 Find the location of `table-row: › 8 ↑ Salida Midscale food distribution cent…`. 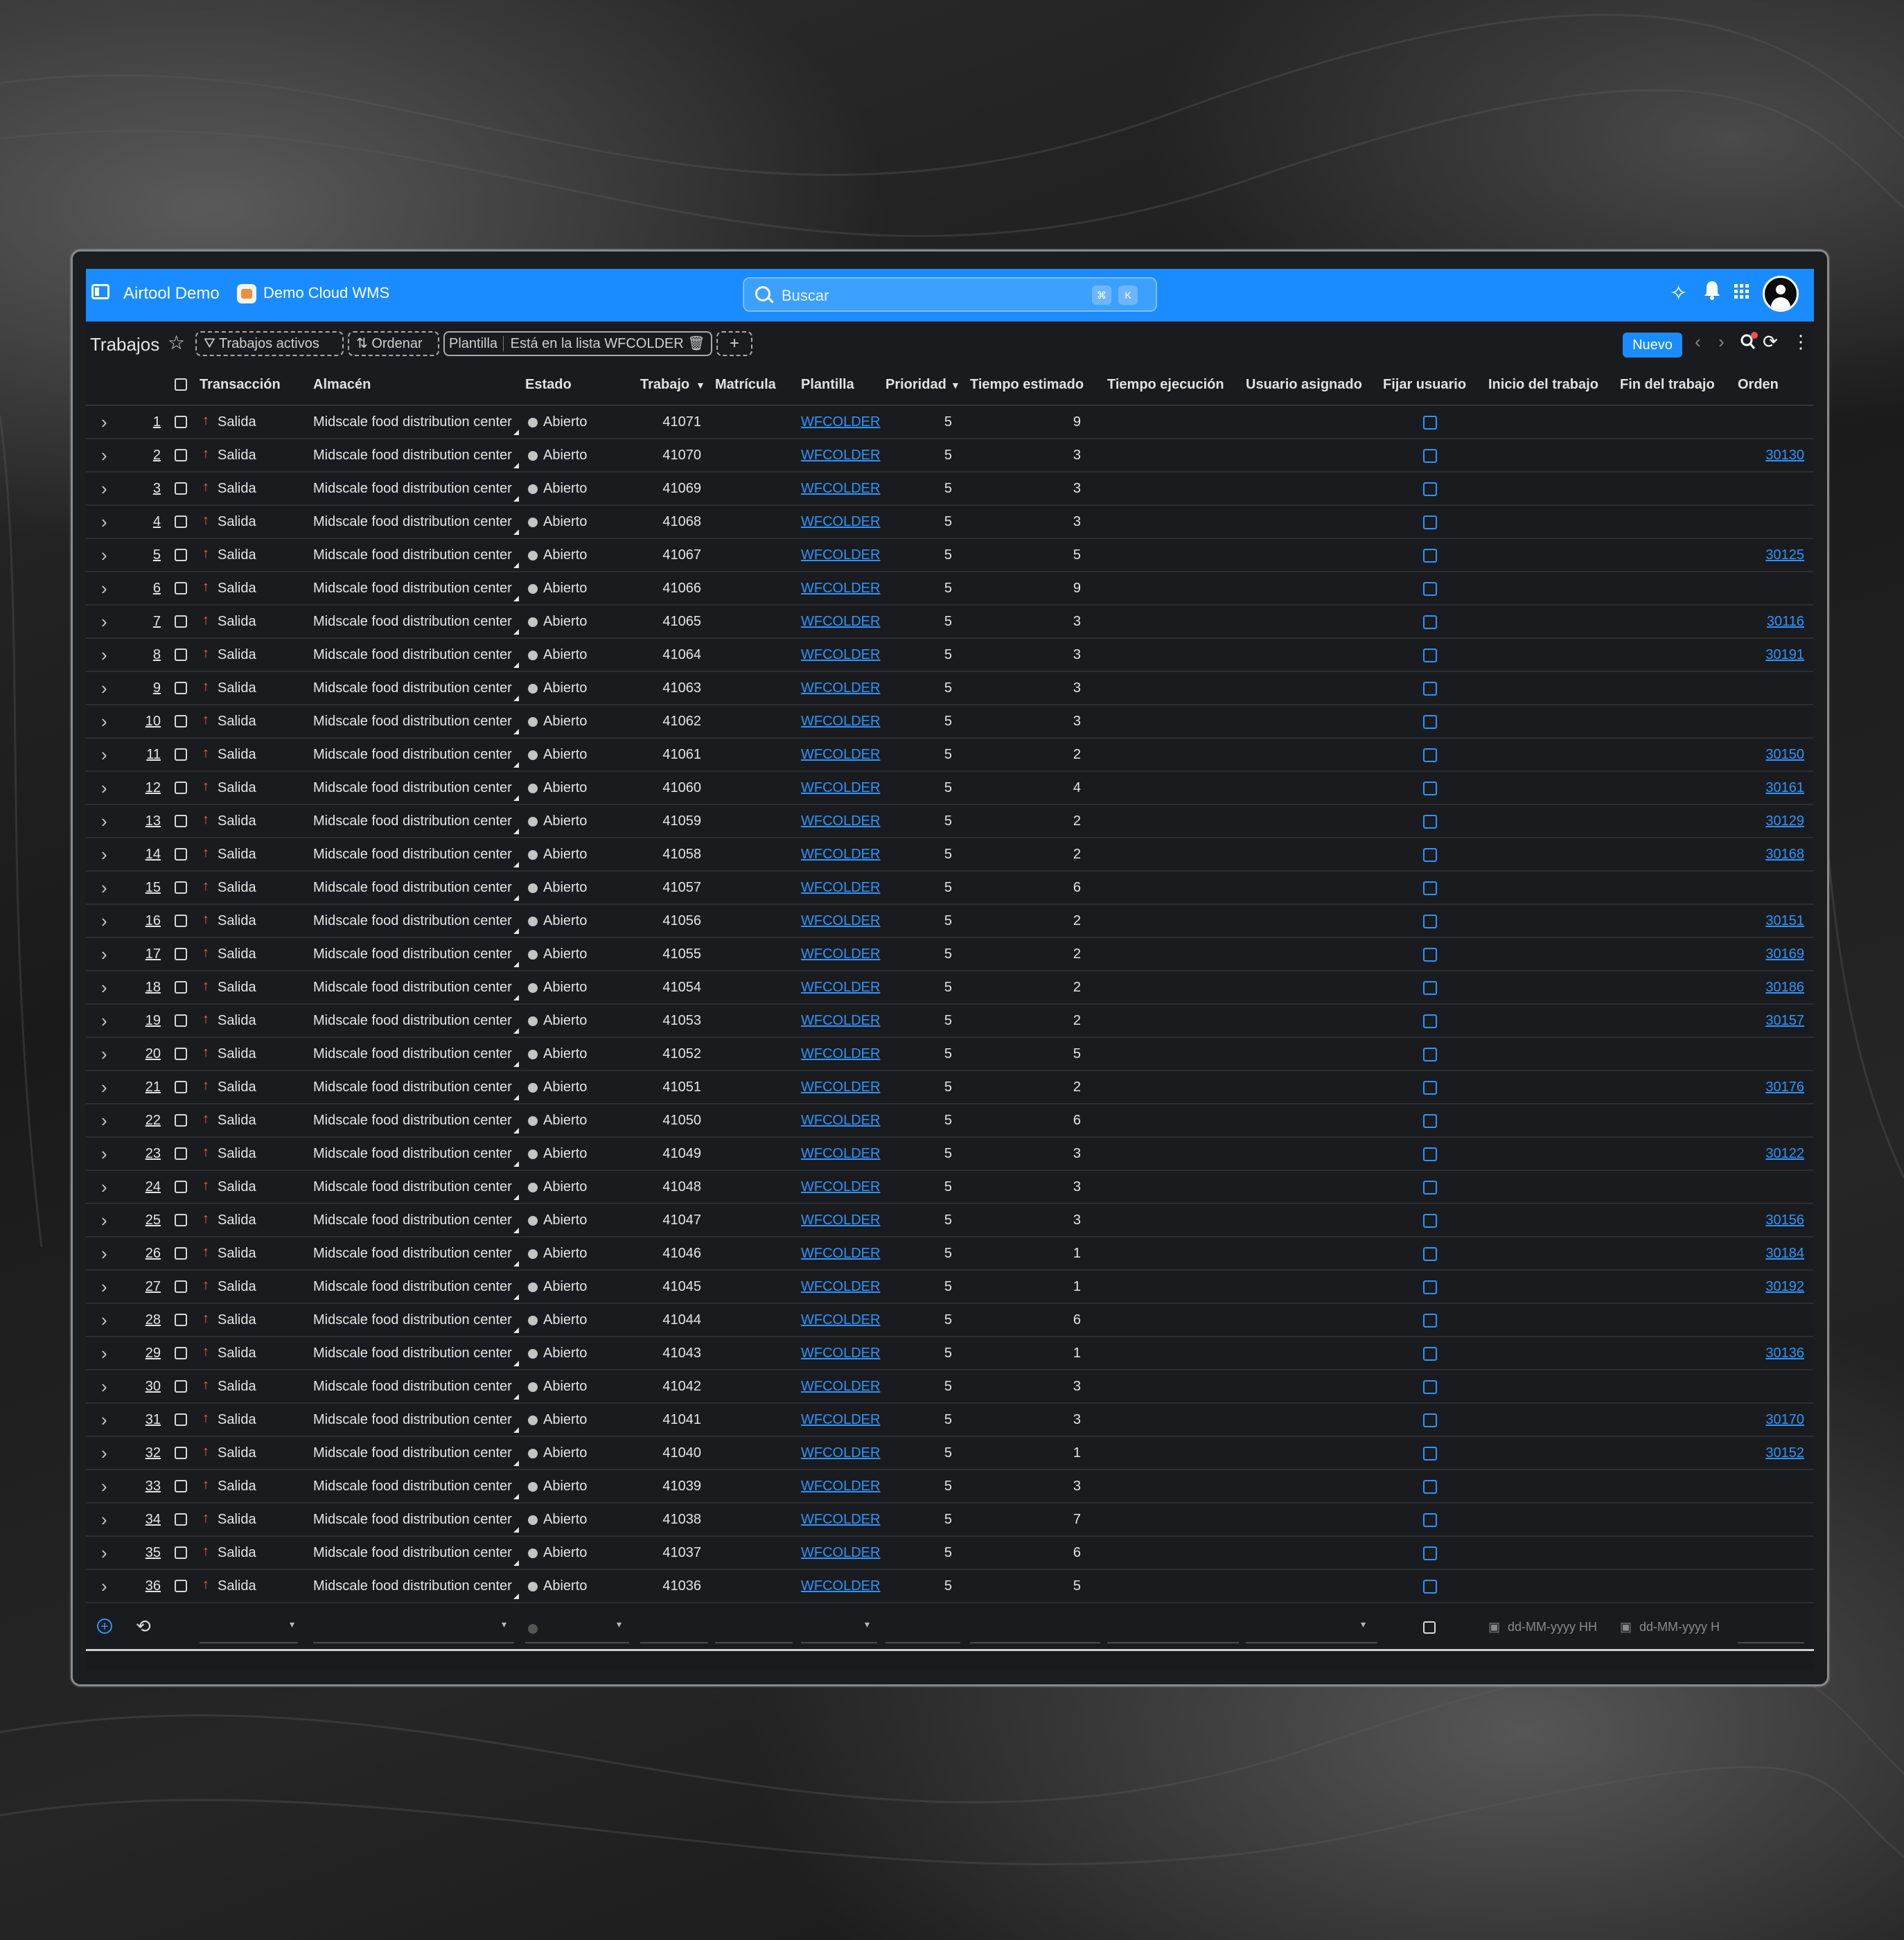

table-row: › 8 ↑ Salida Midscale food distribution cent… is located at coordinates (950, 655).